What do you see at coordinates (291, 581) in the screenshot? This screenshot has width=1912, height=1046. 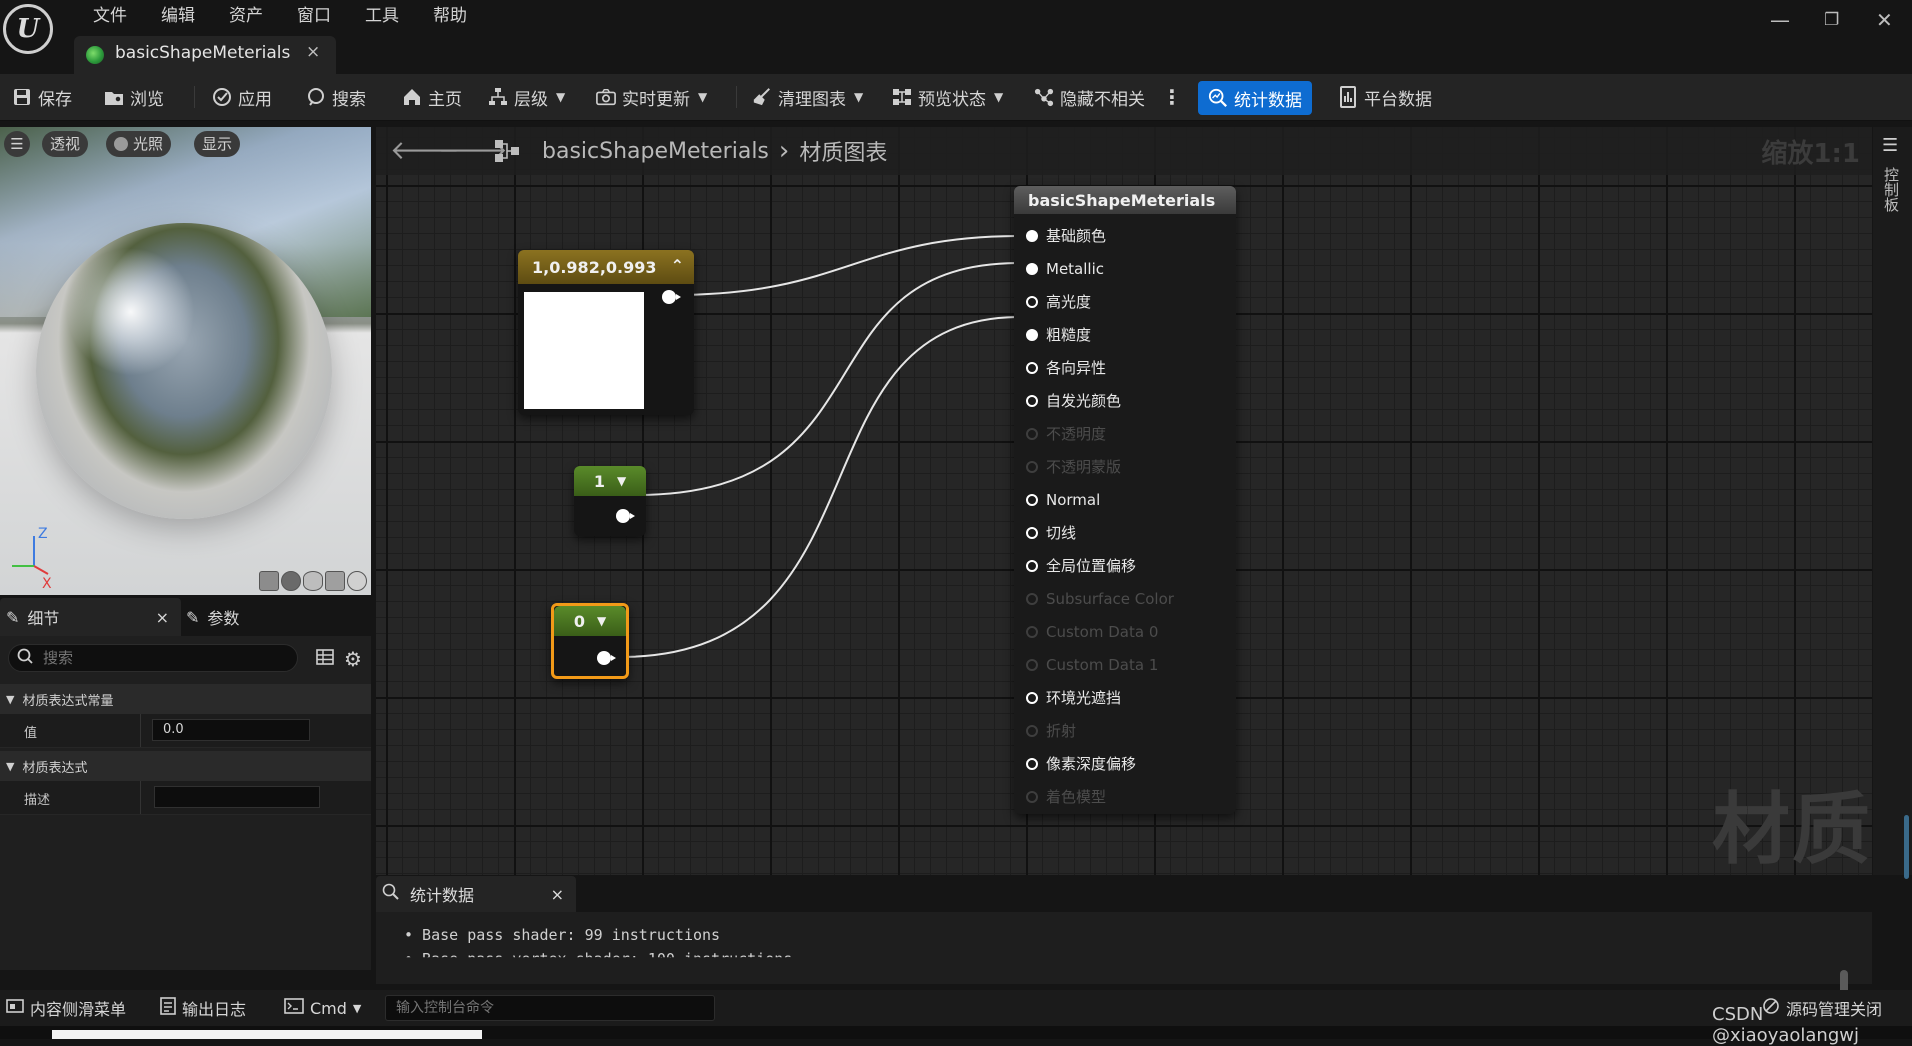 I see `preview-sphere-icon` at bounding box center [291, 581].